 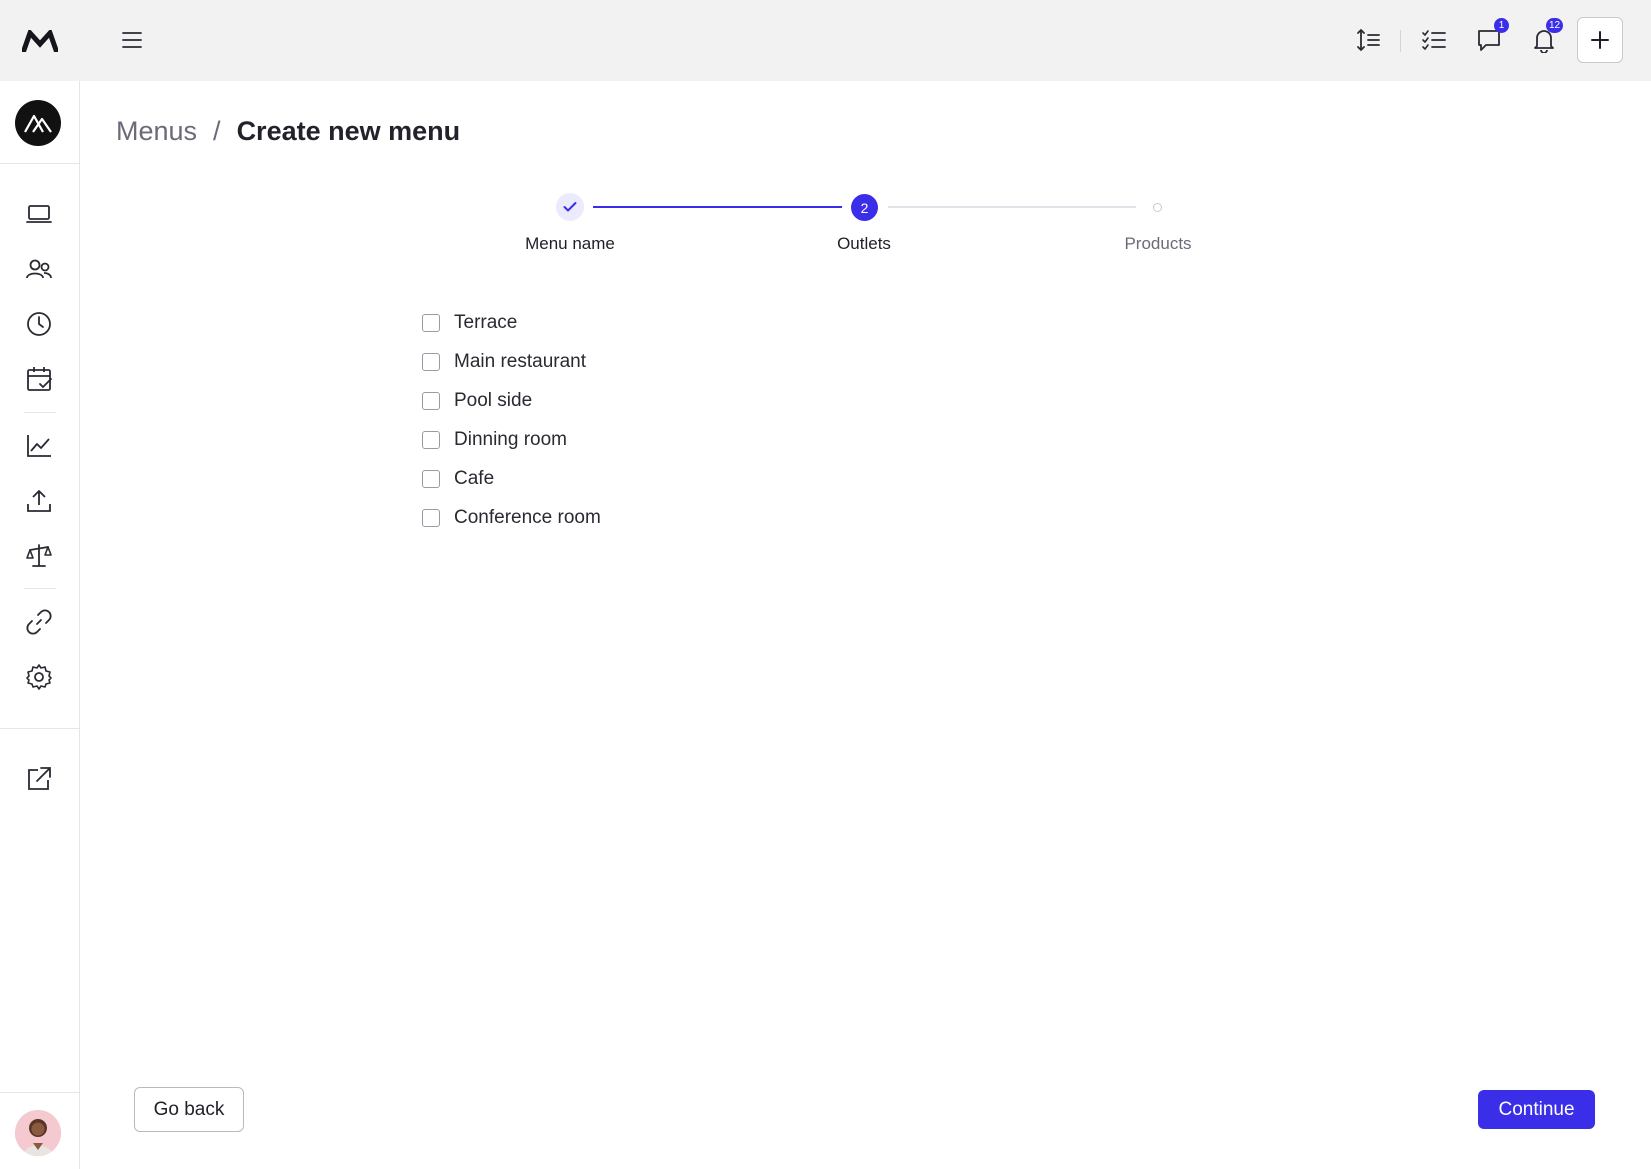 I want to click on outlet-option-conference-room: Conference room, so click(x=511, y=517).